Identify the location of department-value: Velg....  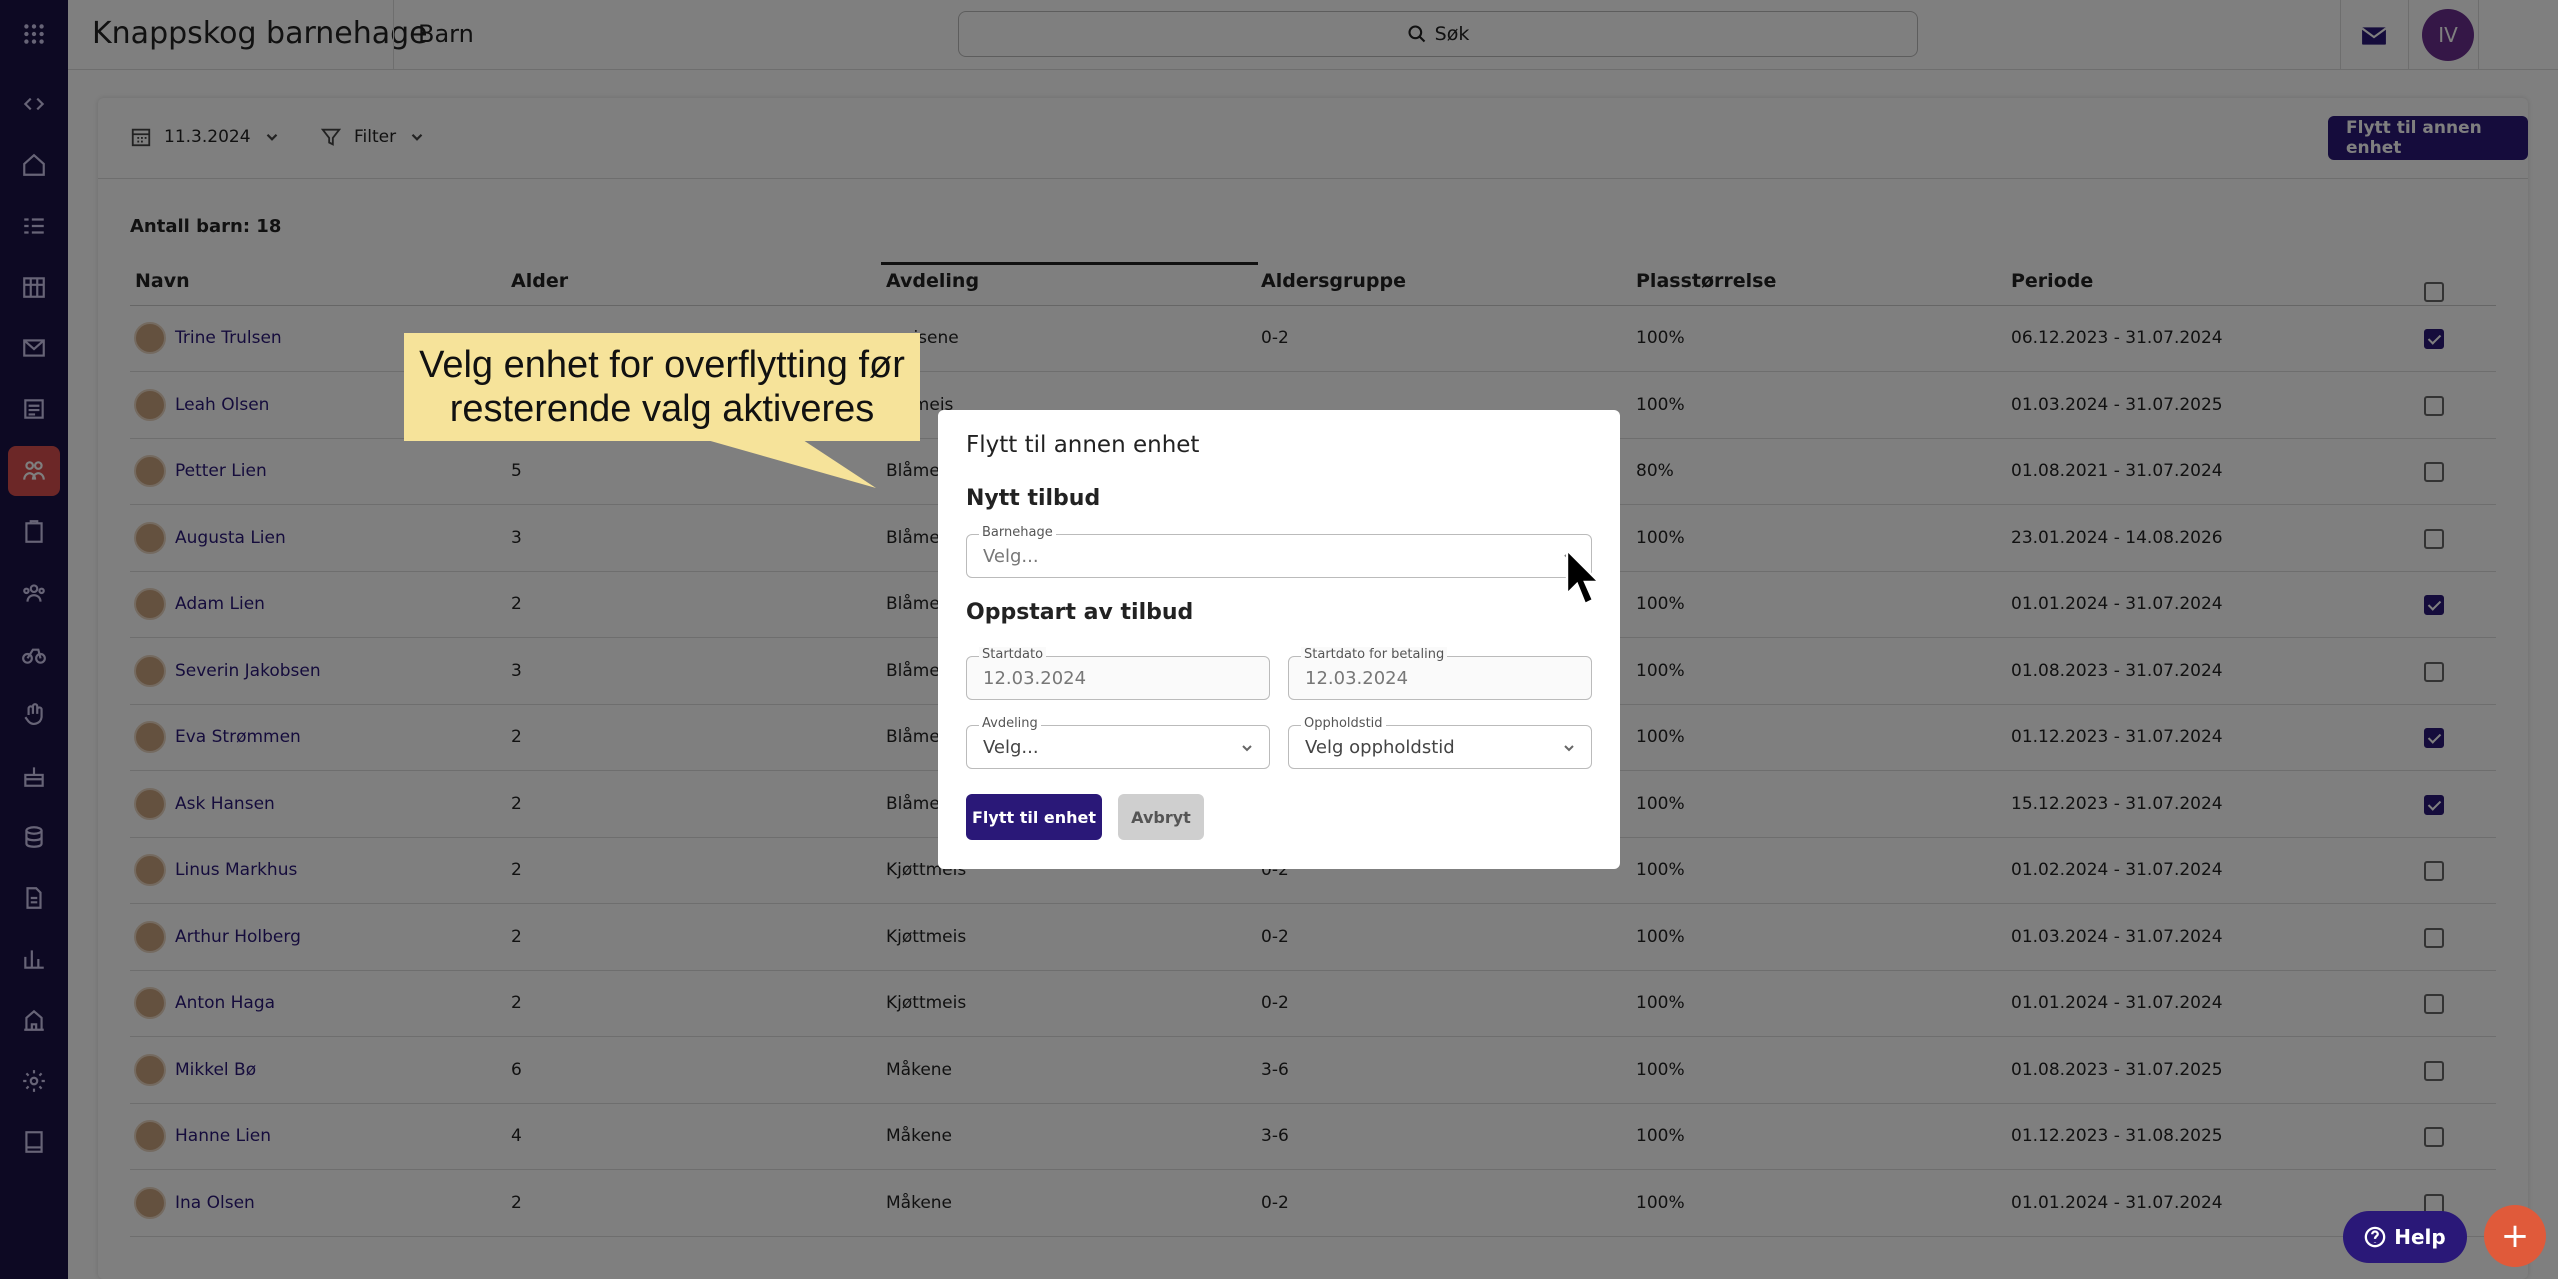
(1011, 747).